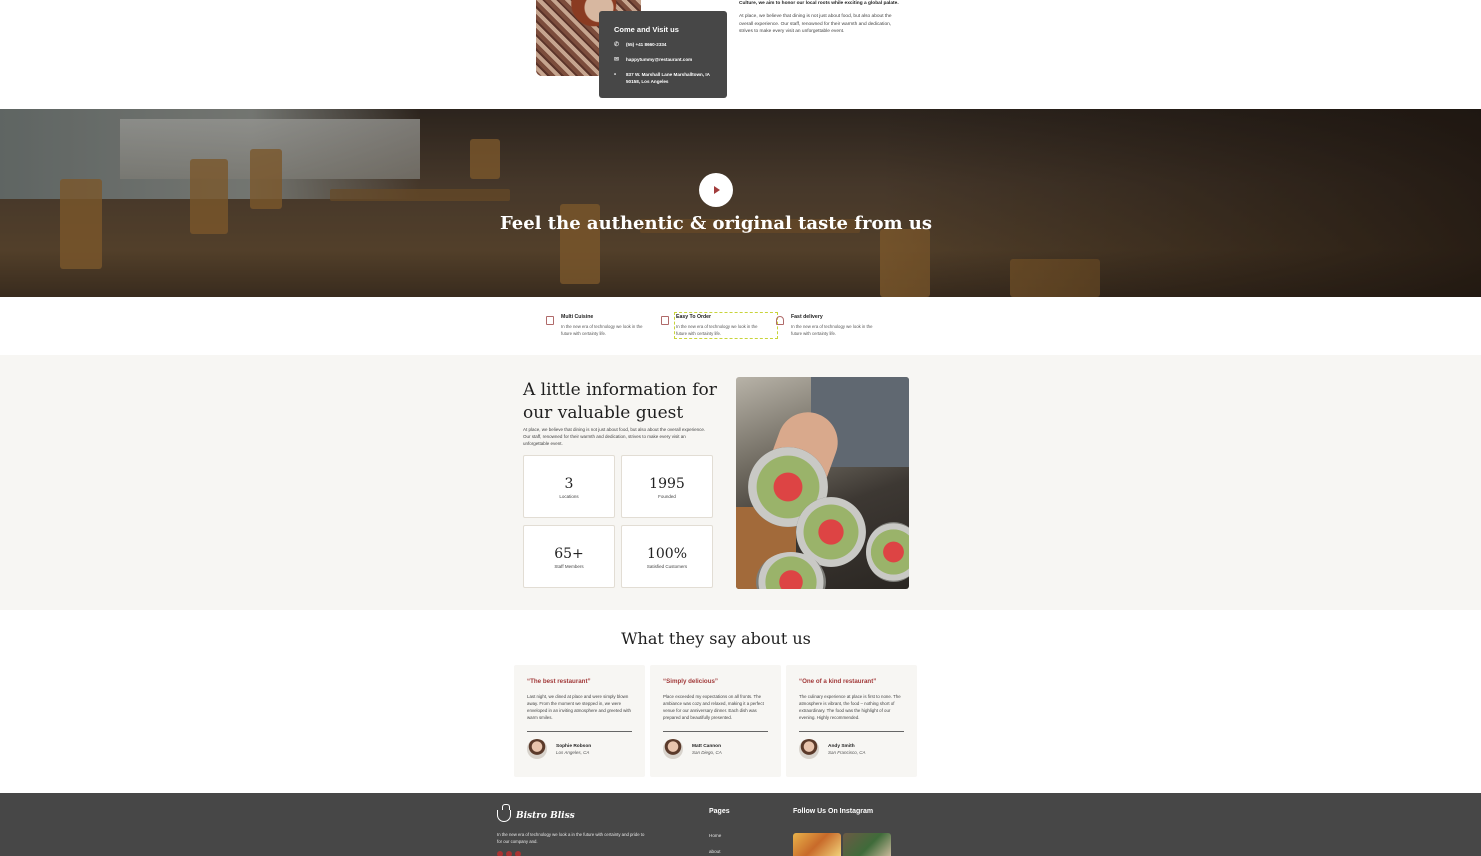  I want to click on testimonial-author: Andy Smith San Francisco, CA, so click(851, 749).